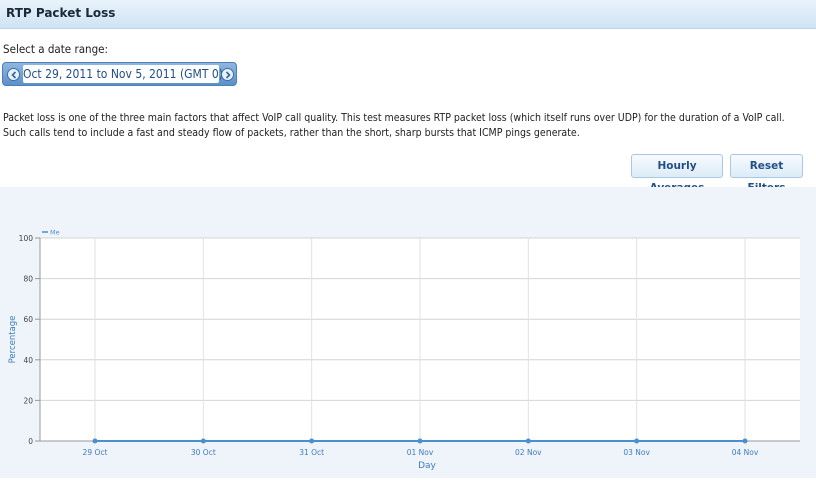  I want to click on next-range-button, so click(227, 74).